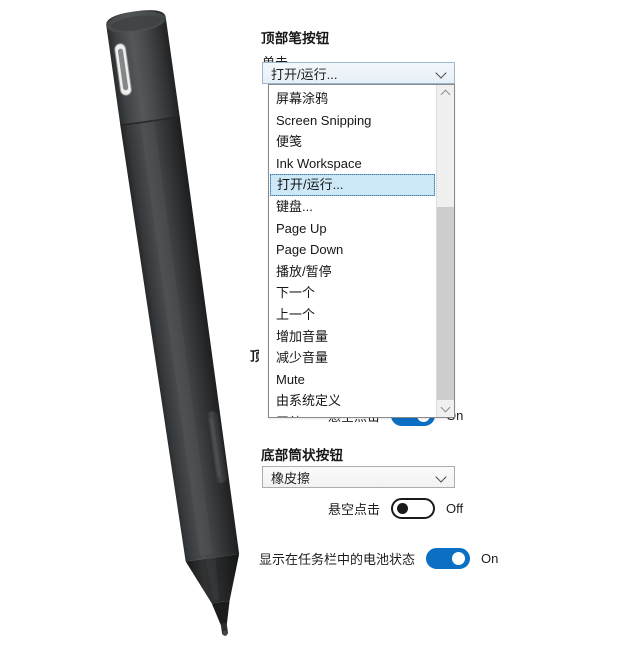 The image size is (640, 645). What do you see at coordinates (448, 558) in the screenshot?
I see `battery-status-switch` at bounding box center [448, 558].